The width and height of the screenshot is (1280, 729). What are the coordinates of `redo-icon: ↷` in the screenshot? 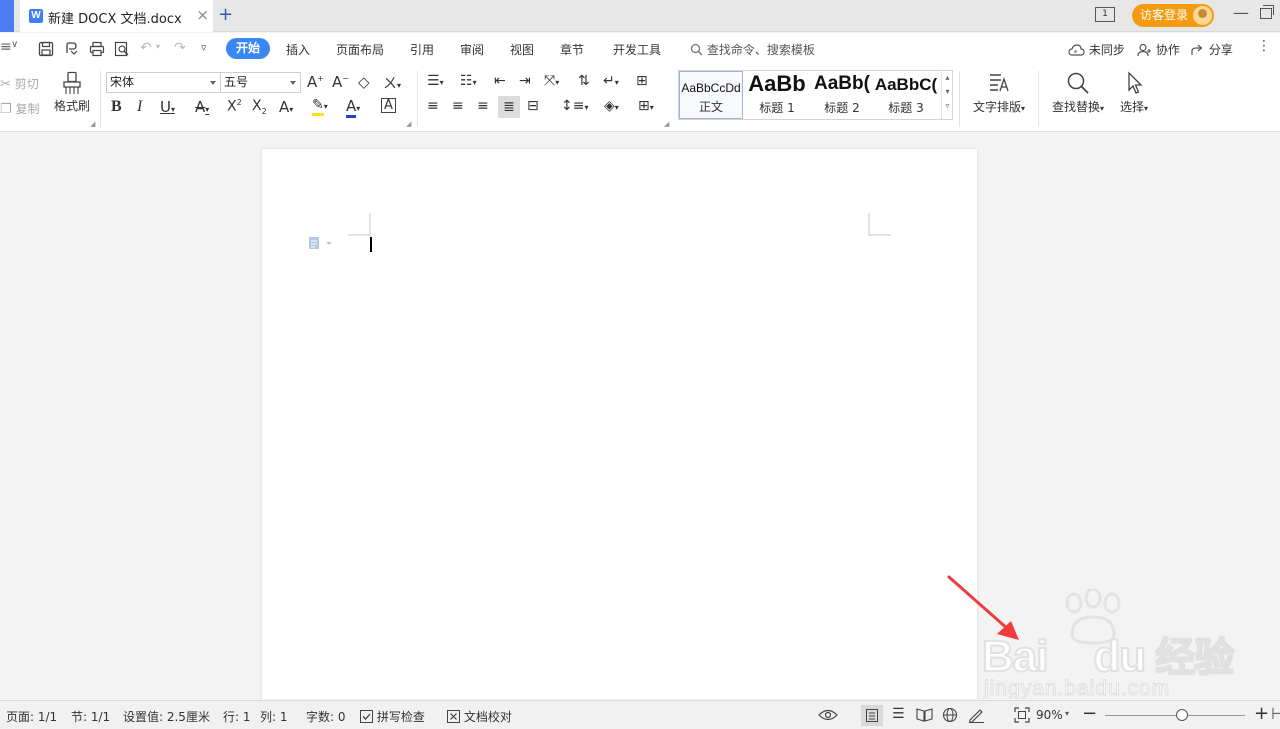 It's located at (180, 48).